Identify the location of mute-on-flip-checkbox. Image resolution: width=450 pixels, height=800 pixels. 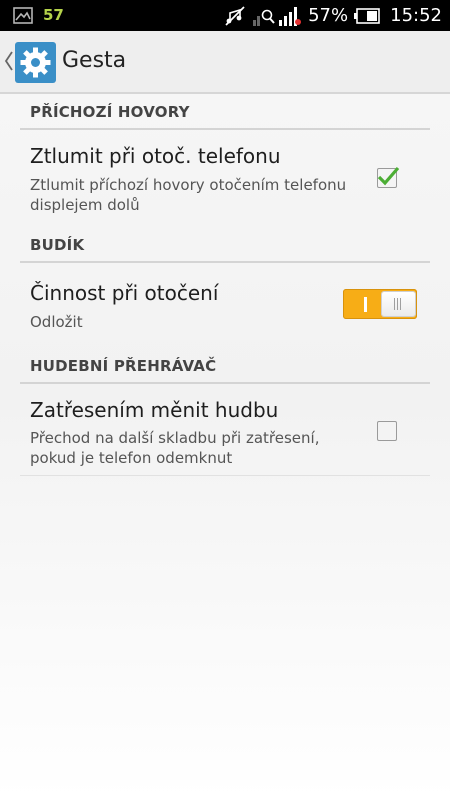
(388, 177).